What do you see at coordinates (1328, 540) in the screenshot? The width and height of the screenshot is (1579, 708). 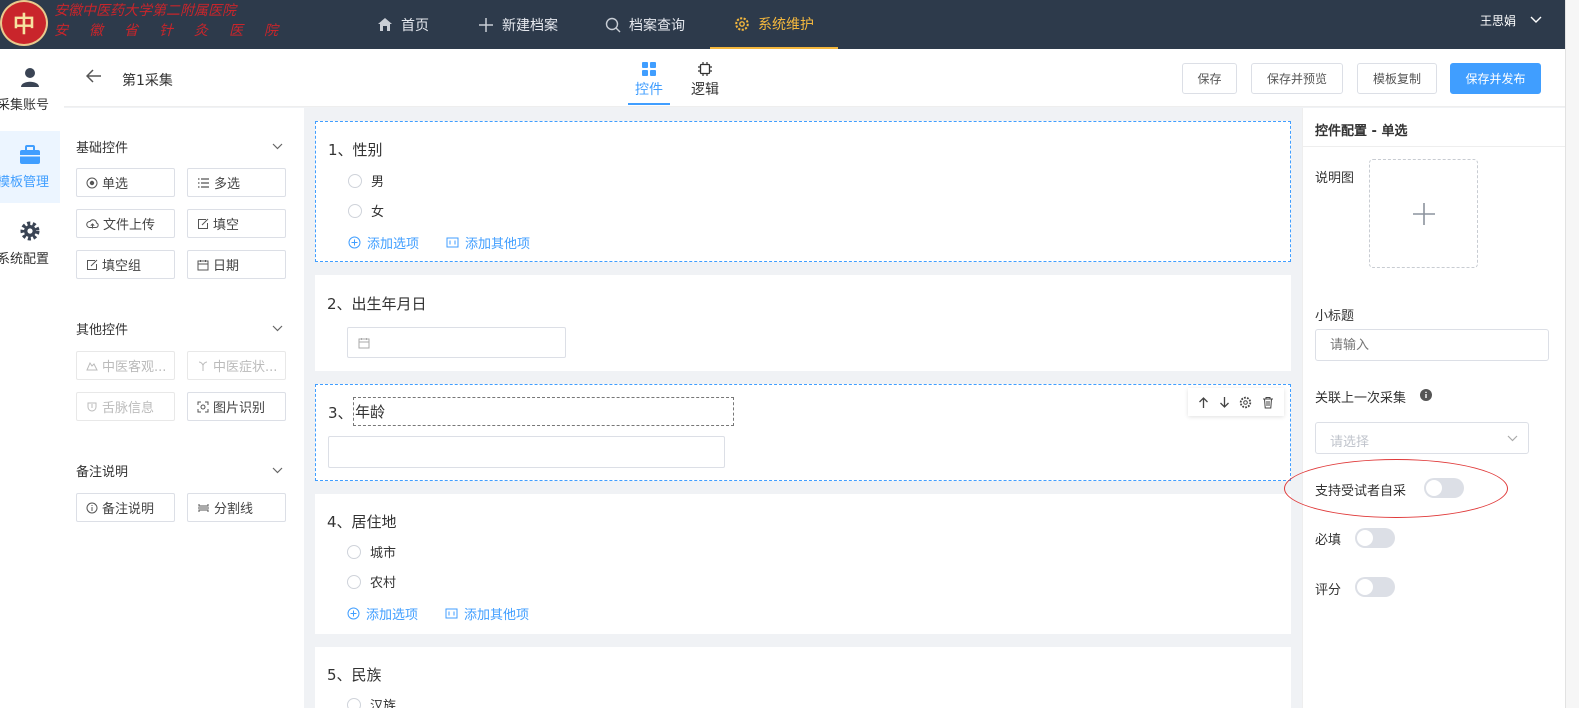 I see `required-label: 必填` at bounding box center [1328, 540].